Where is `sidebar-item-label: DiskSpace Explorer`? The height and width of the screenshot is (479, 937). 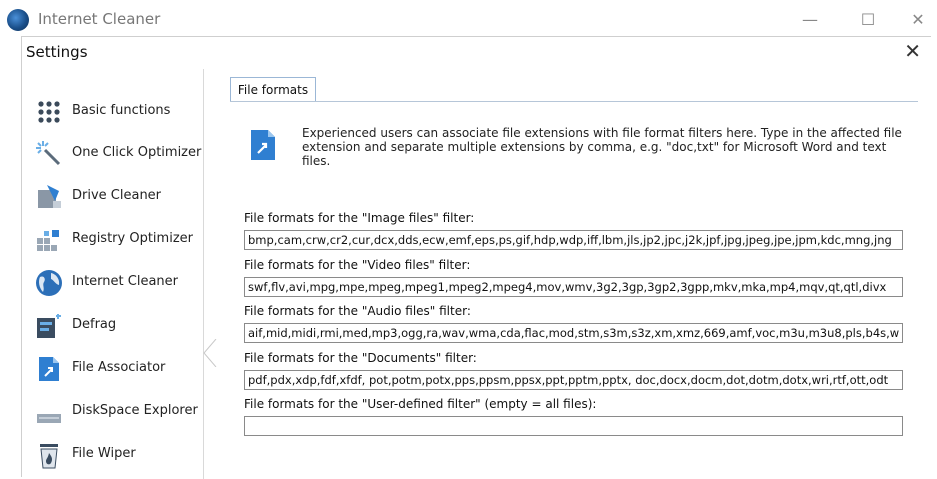 sidebar-item-label: DiskSpace Explorer is located at coordinates (135, 410).